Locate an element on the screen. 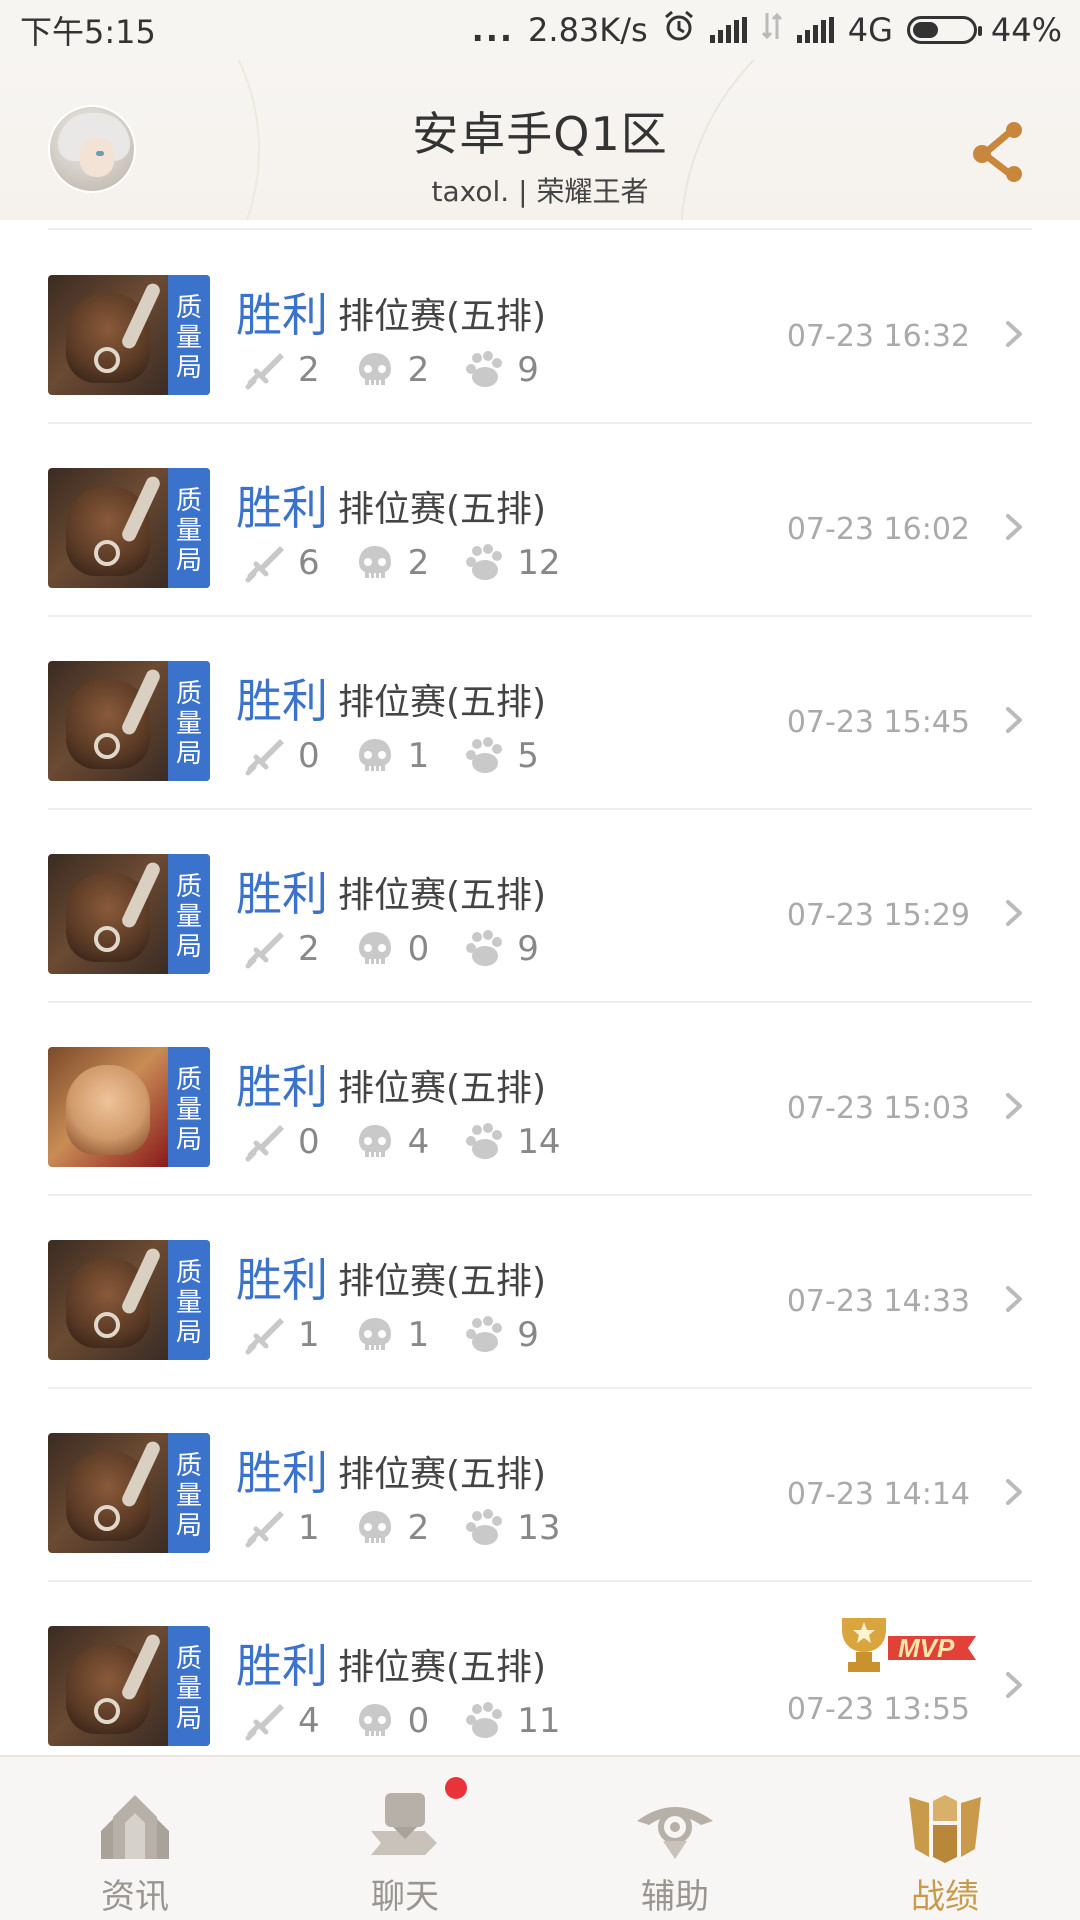  match-stats: 0 4 14 is located at coordinates (419, 1142).